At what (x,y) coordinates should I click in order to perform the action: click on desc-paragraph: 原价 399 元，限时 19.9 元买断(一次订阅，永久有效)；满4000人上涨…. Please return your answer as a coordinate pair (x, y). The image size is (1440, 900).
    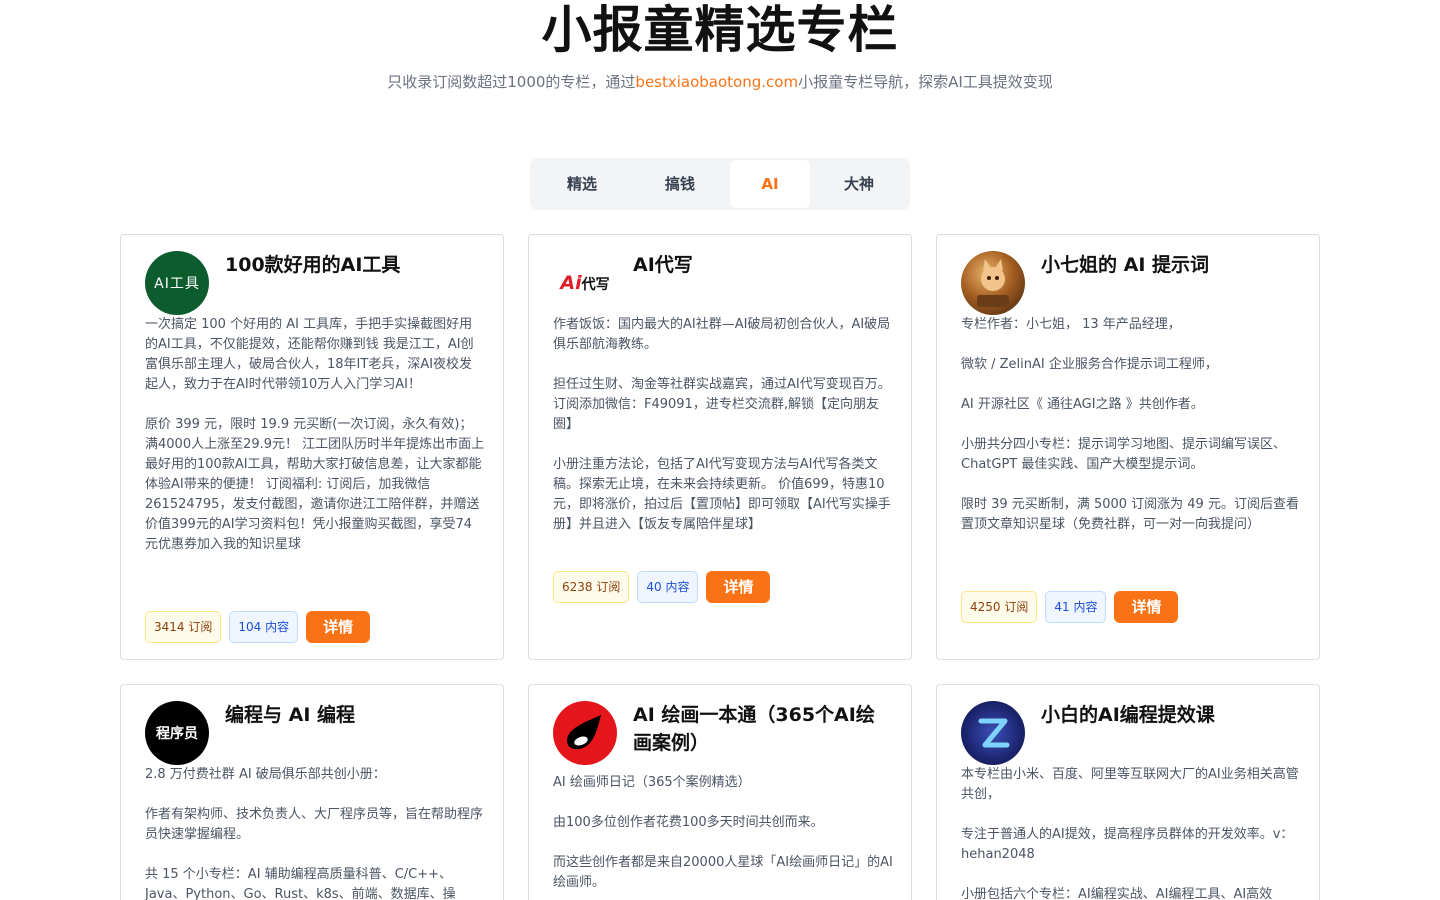
    Looking at the image, I should click on (315, 484).